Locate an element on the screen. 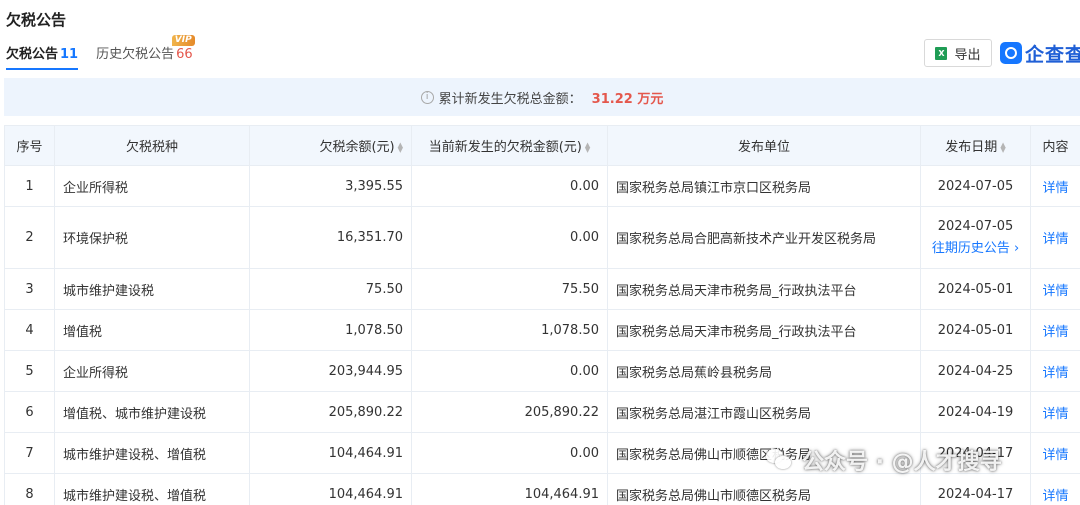  cell-index: 3 is located at coordinates (29, 289).